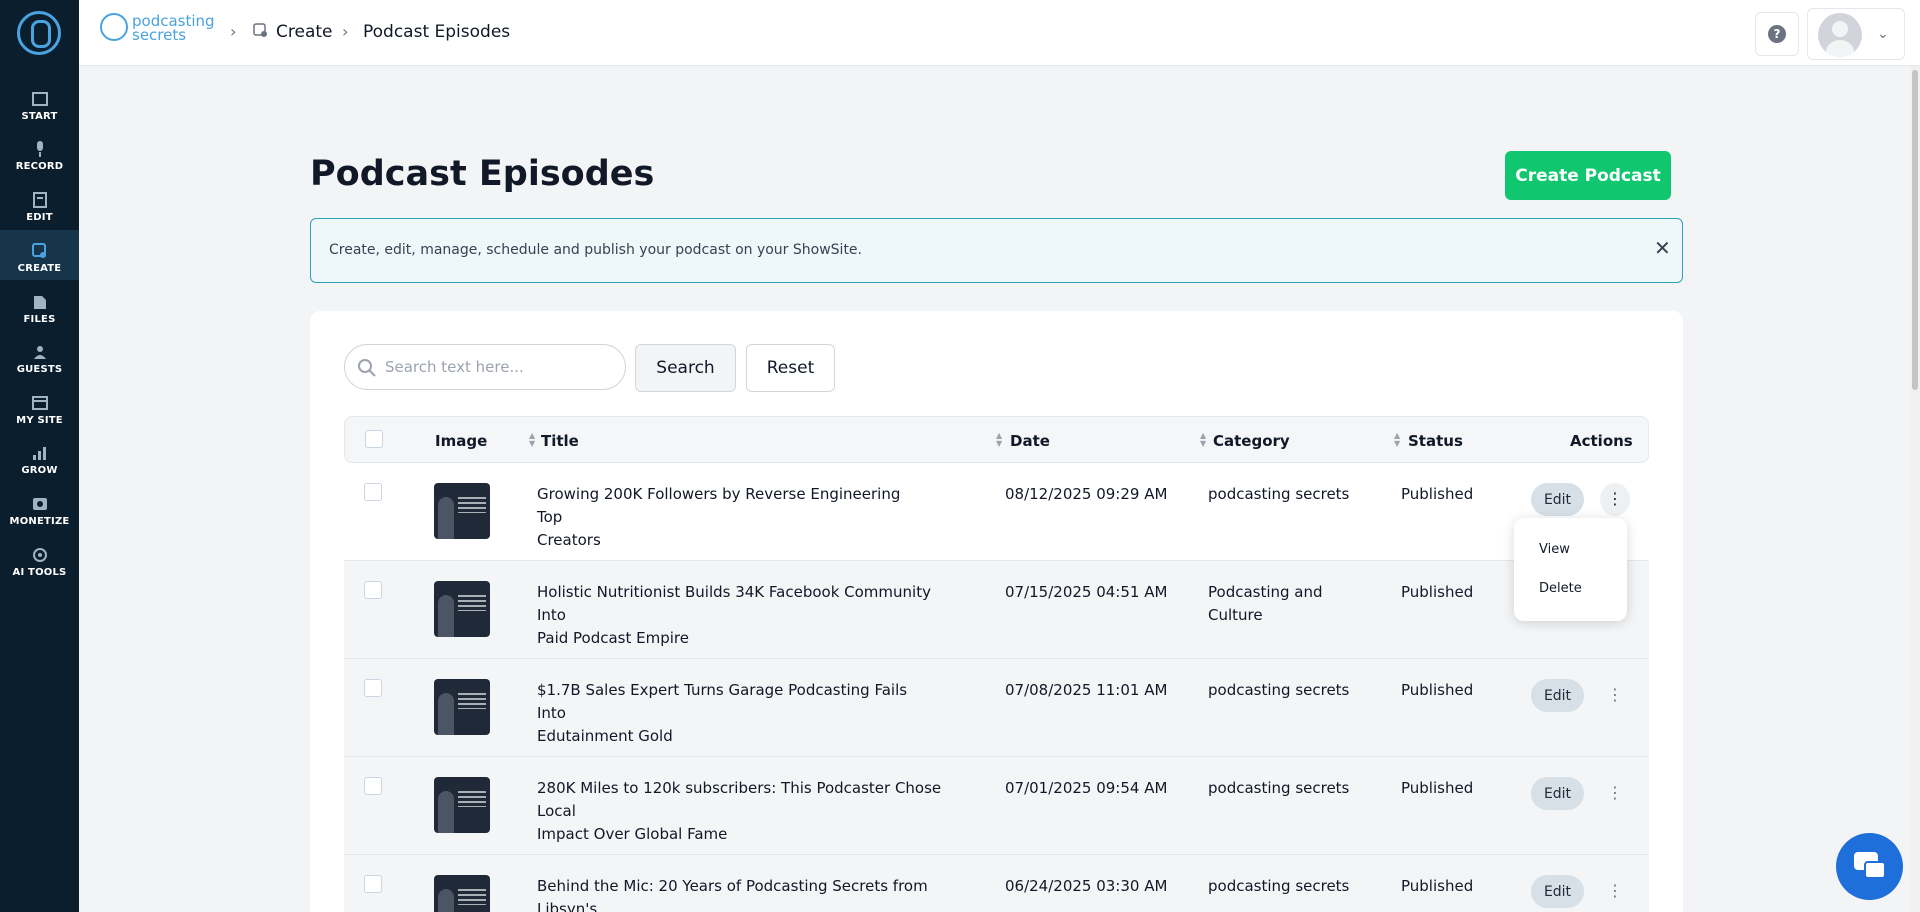 This screenshot has height=912, width=1920. What do you see at coordinates (1288, 886) in the screenshot?
I see `episode-category: podcasting secrets` at bounding box center [1288, 886].